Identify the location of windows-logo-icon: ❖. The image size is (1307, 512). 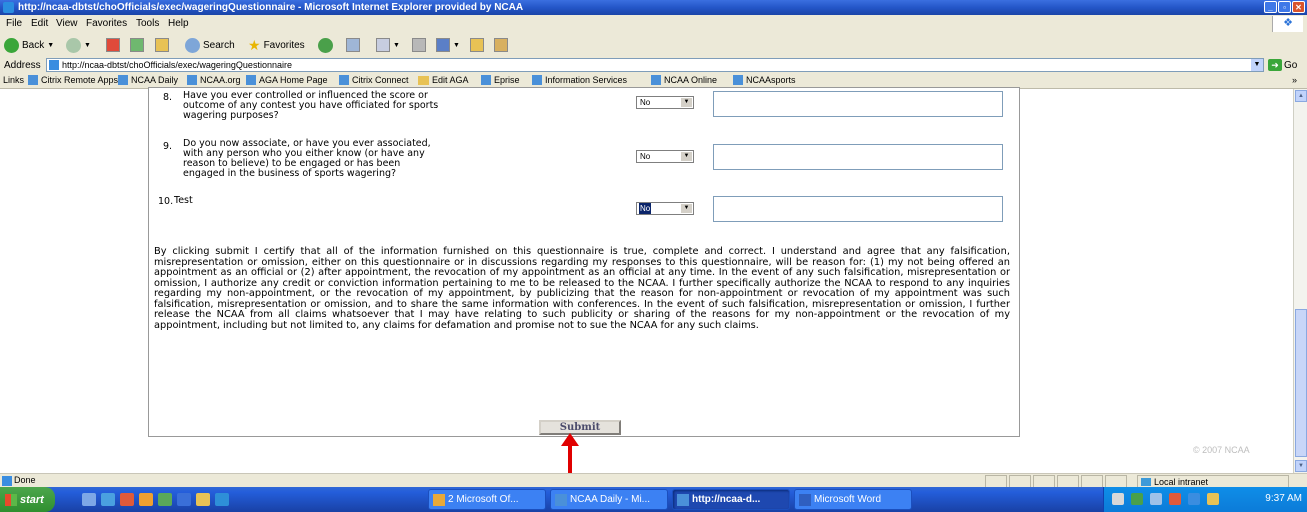
(1287, 24).